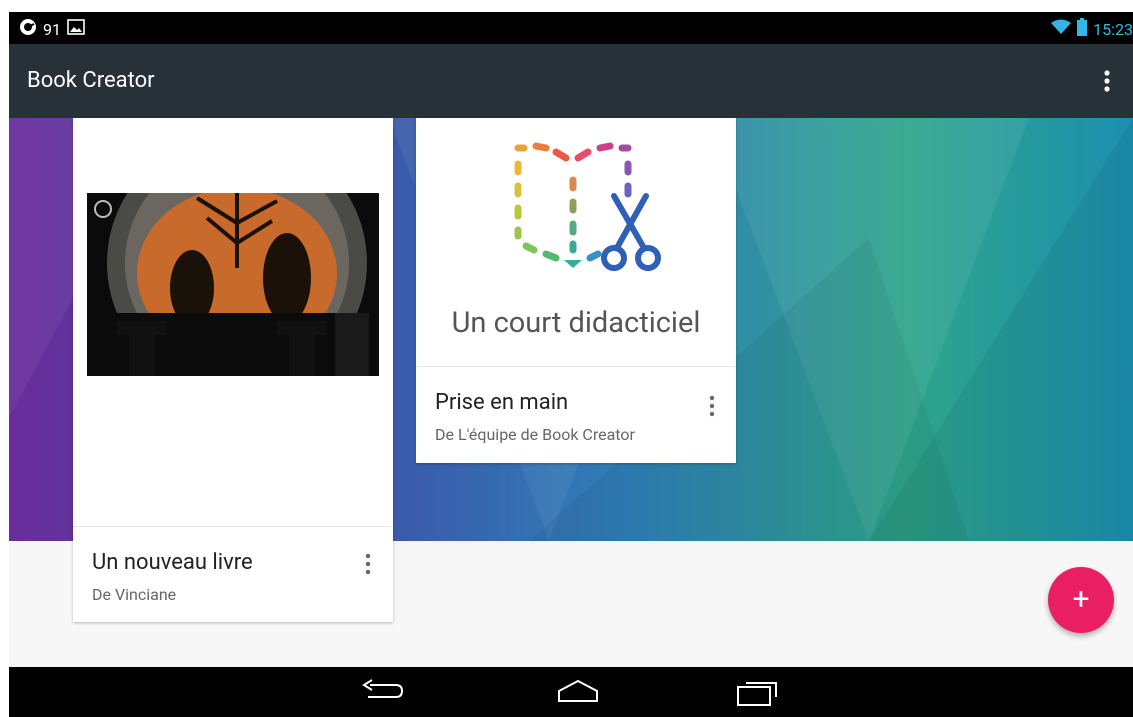 Image resolution: width=1133 pixels, height=717 pixels. Describe the element at coordinates (233, 263) in the screenshot. I see `book-cover-image` at that location.